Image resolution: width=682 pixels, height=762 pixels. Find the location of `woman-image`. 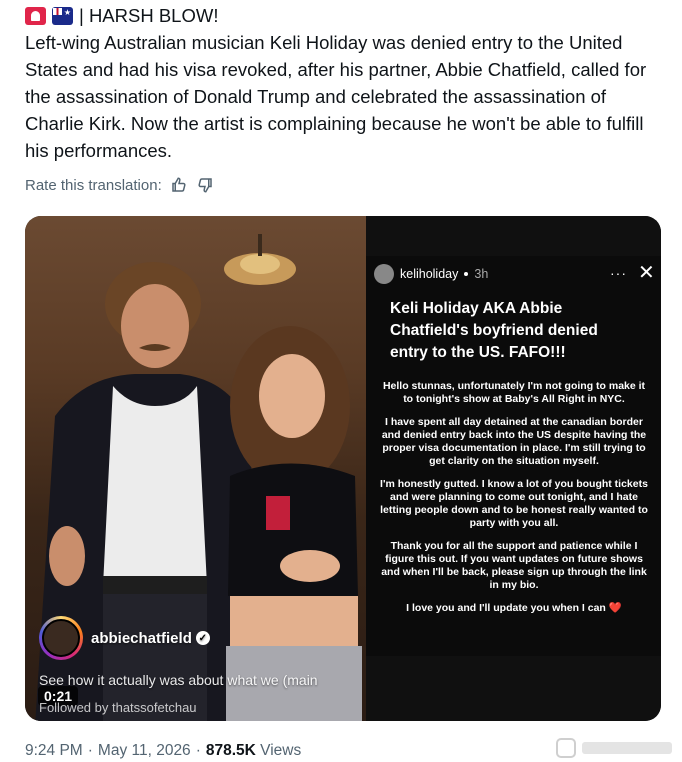

woman-image is located at coordinates (294, 523).